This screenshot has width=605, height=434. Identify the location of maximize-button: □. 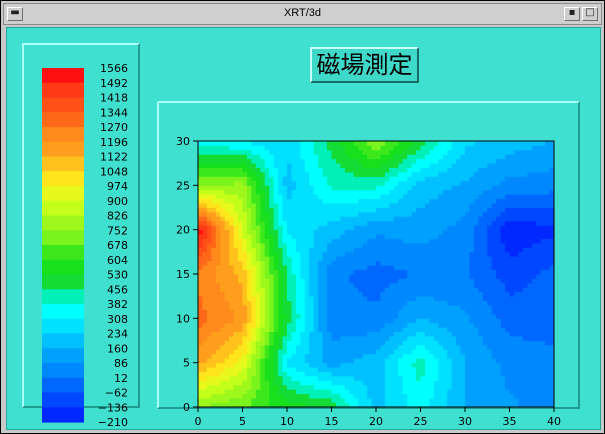
(590, 14).